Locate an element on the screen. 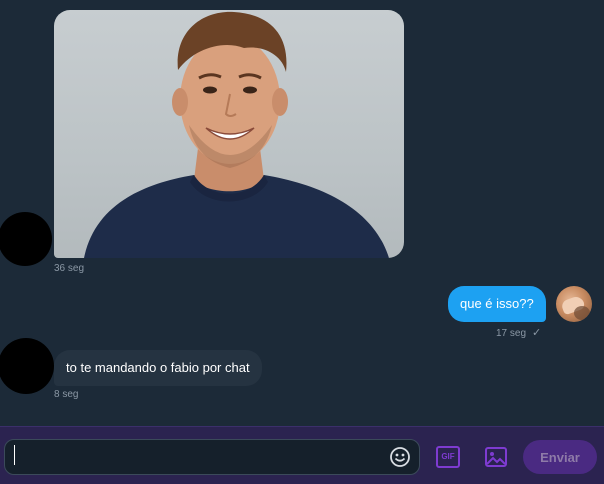 This screenshot has width=604, height=484. user-avatar is located at coordinates (574, 304).